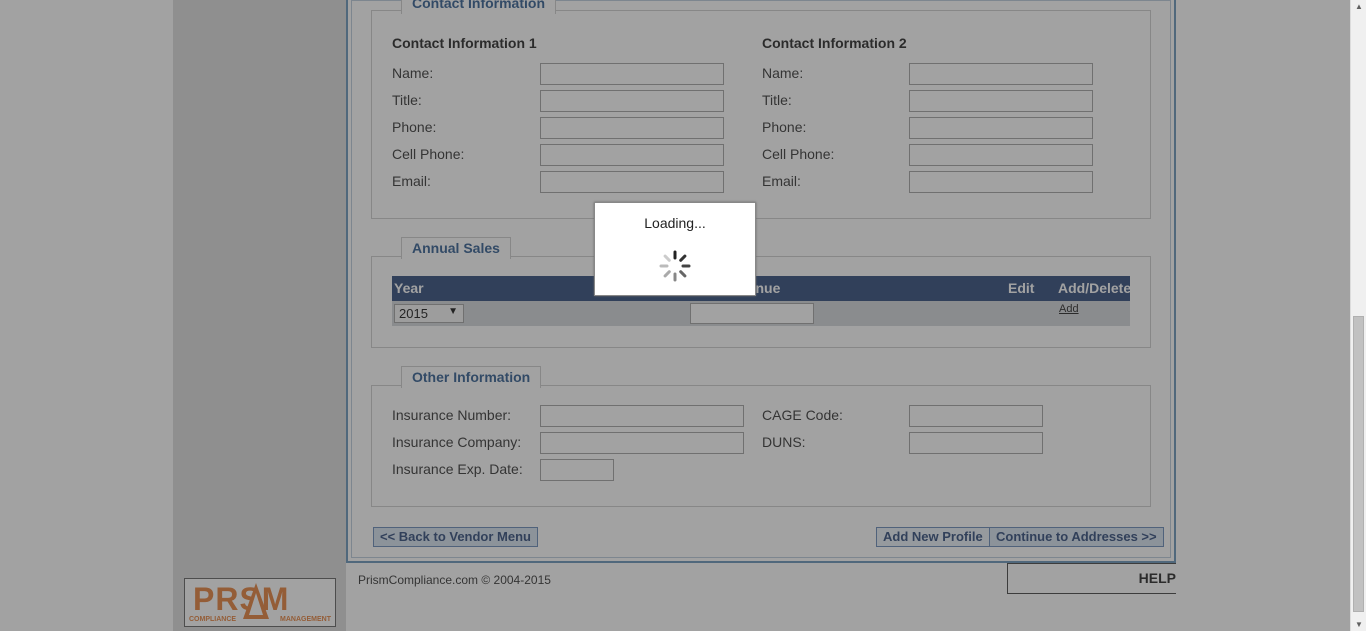 This screenshot has height=631, width=1366. Describe the element at coordinates (675, 266) in the screenshot. I see `spinner-icon` at that location.